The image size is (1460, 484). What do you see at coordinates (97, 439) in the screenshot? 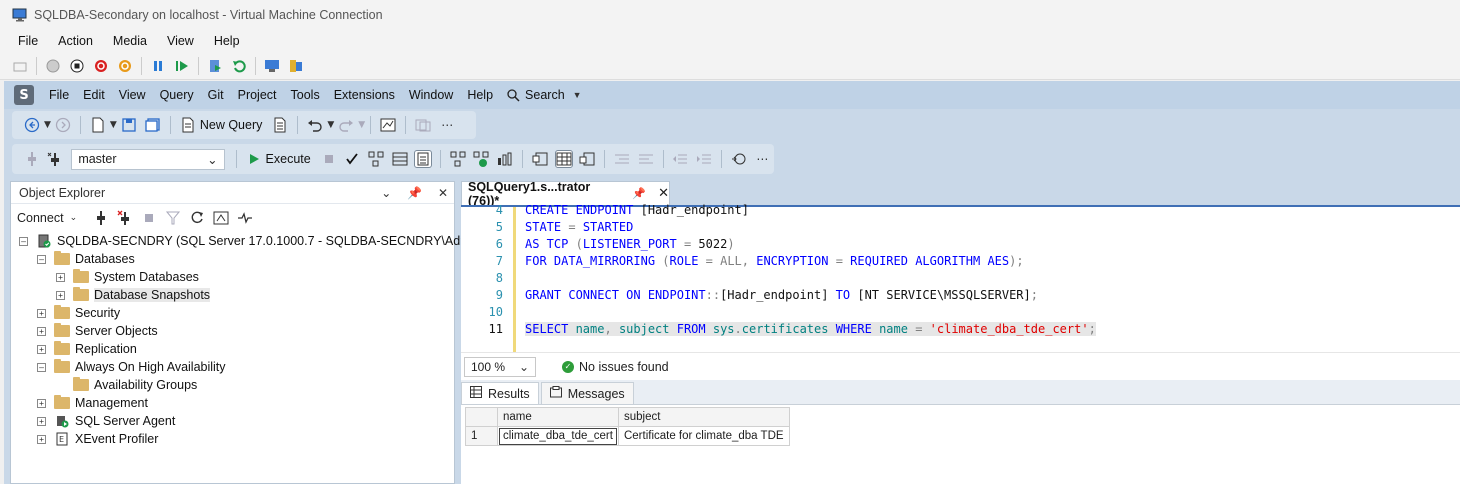
I see `tree-node-xevent-profiler: + E XEvent Profiler` at bounding box center [97, 439].